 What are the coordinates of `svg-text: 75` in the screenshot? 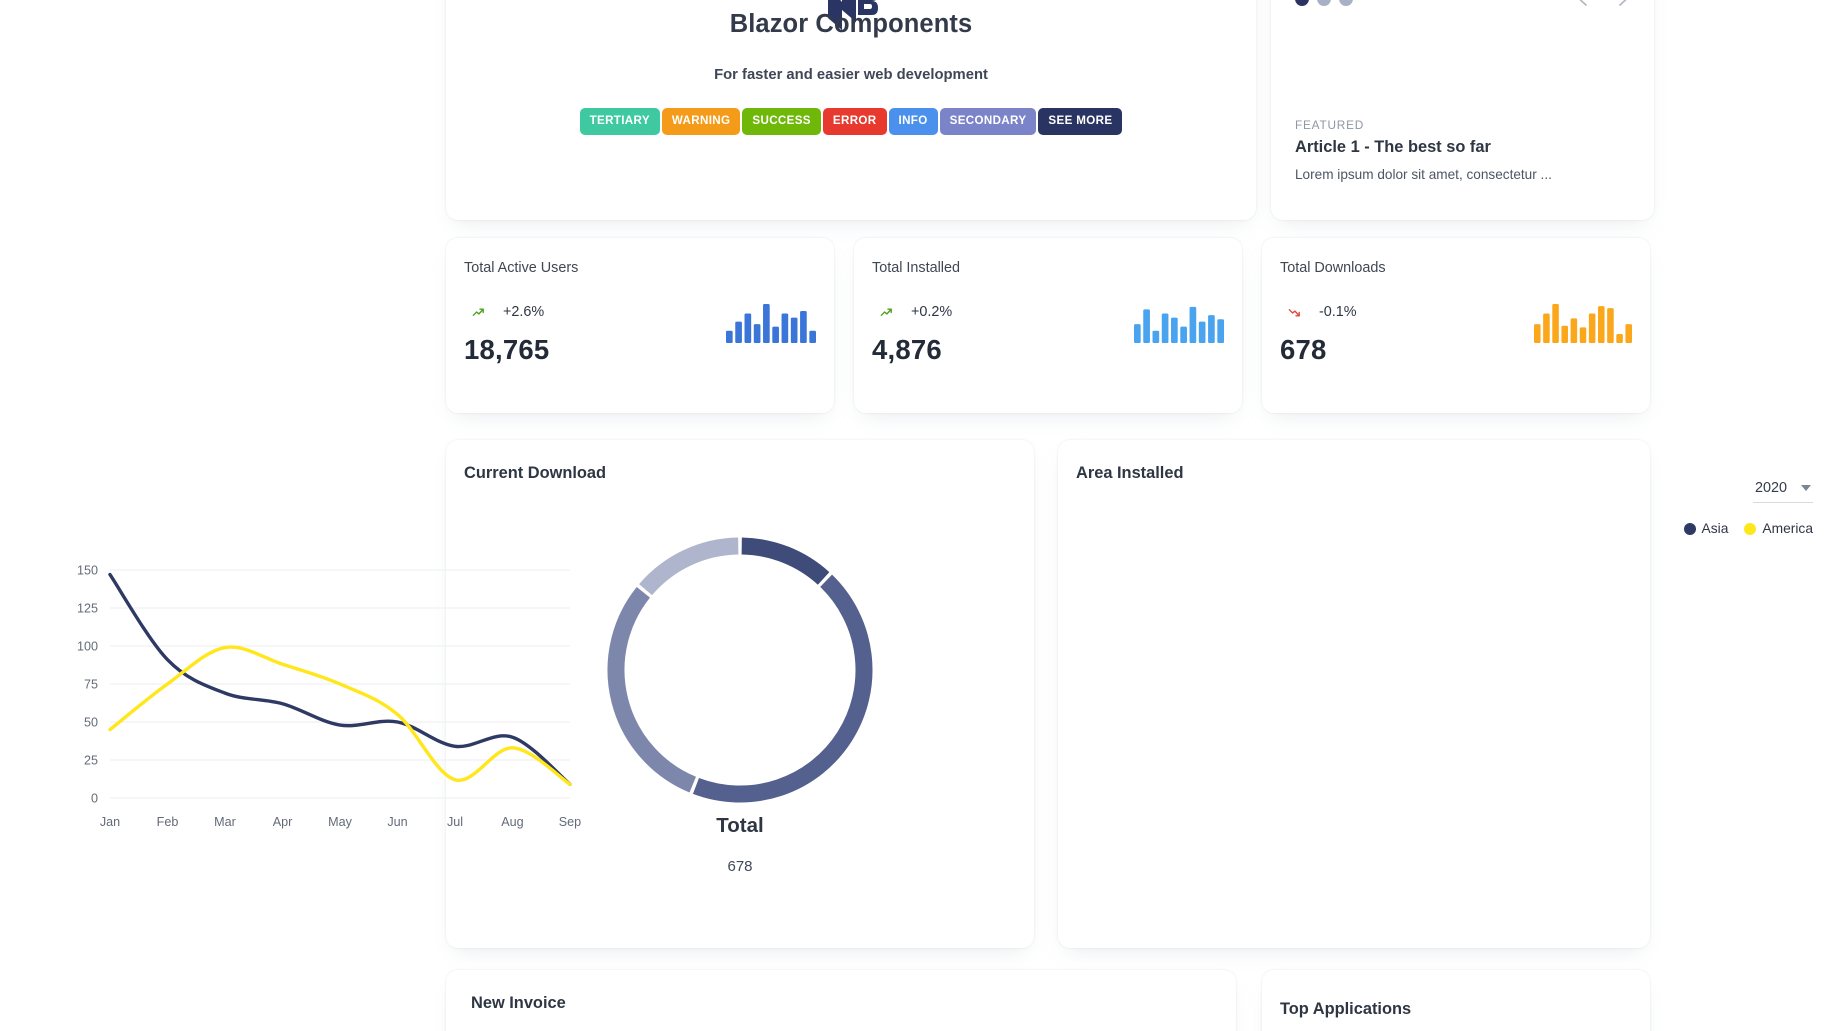 It's located at (91, 685).